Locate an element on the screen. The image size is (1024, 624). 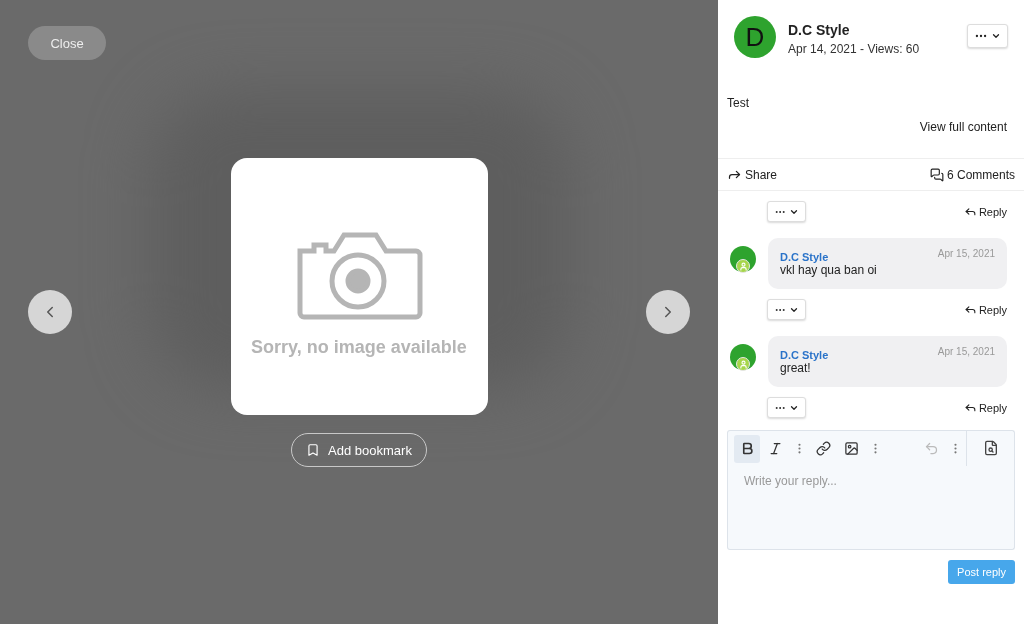
caret-icon is located at coordinates (996, 36).